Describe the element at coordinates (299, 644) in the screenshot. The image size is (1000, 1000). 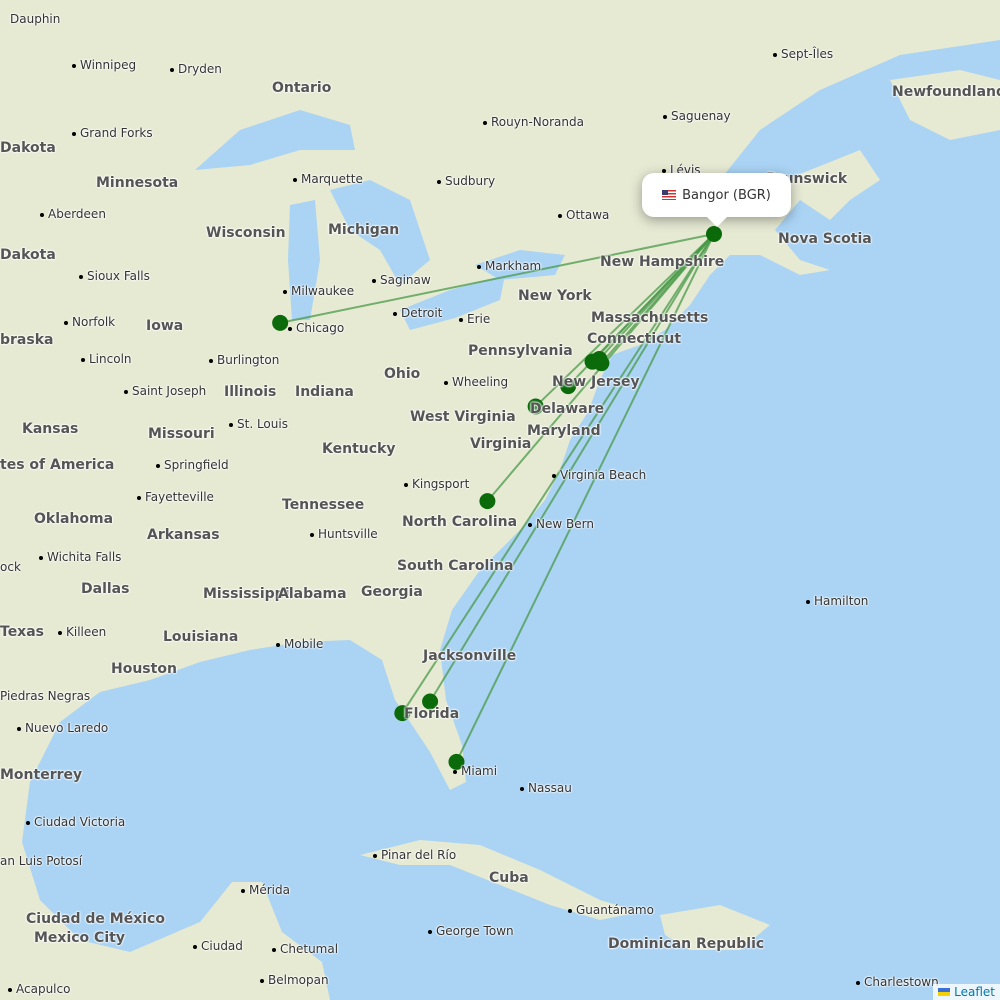
I see `place-label: Mobile` at that location.